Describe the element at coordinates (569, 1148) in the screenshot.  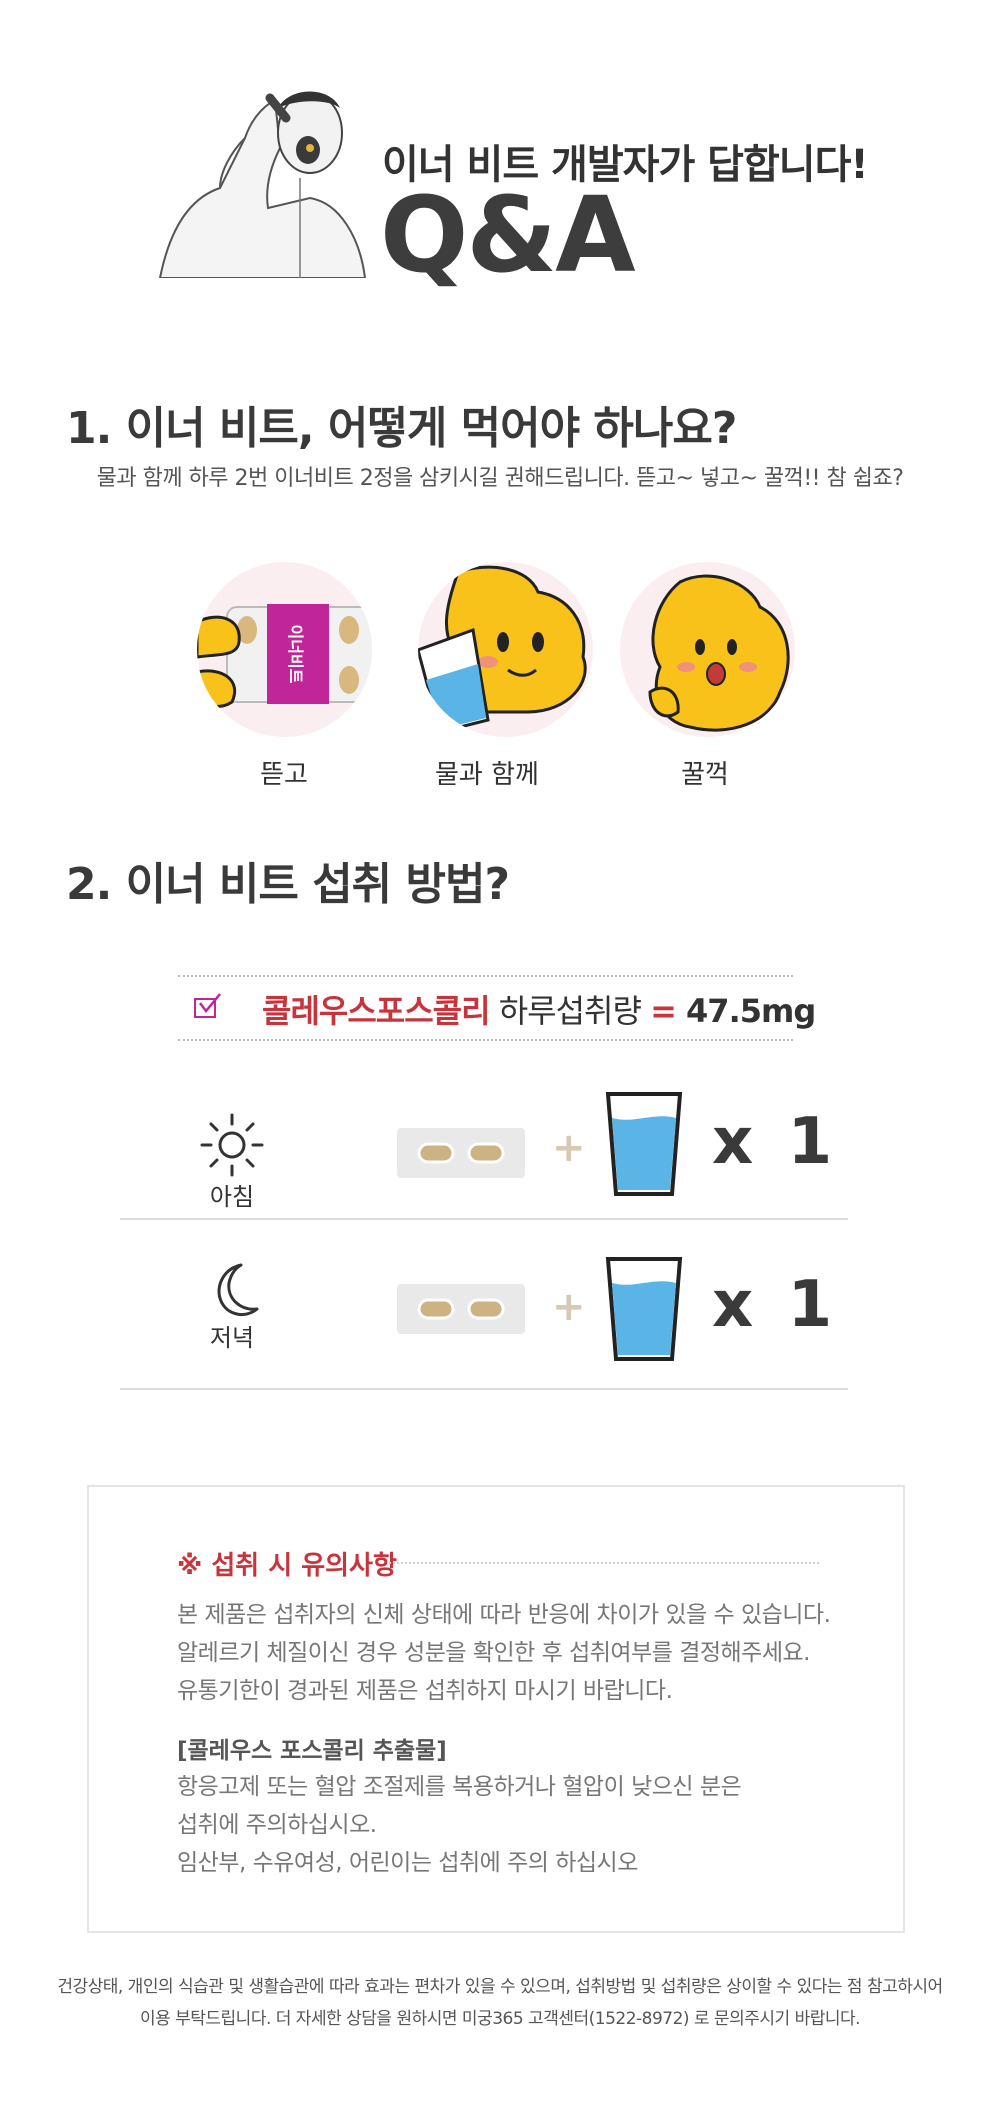
I see `morning-plus: +` at that location.